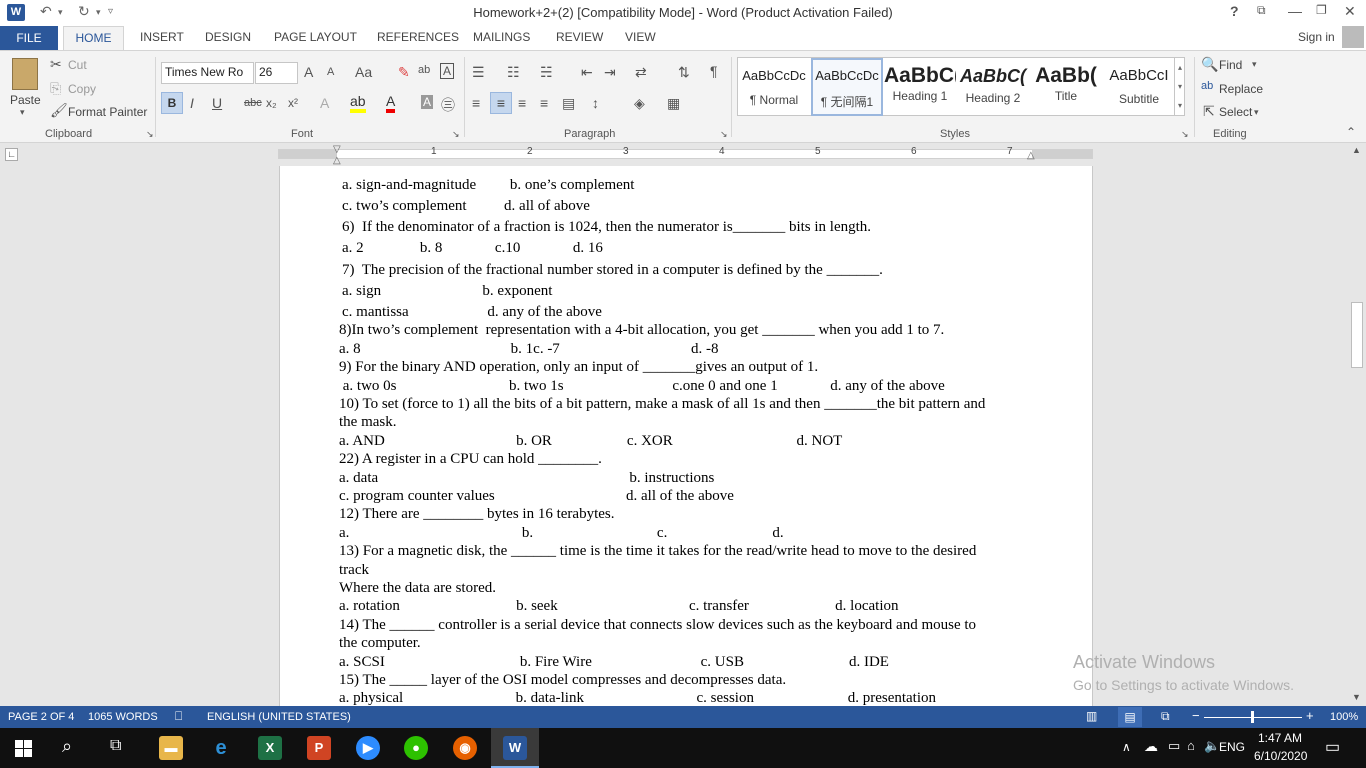 The image size is (1366, 768). What do you see at coordinates (391, 103) in the screenshot?
I see `font-color-icon: A` at bounding box center [391, 103].